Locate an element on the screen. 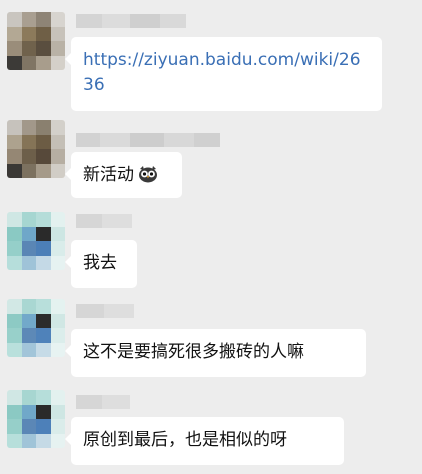 The image size is (422, 474). message-bubble: 我去 is located at coordinates (101, 264).